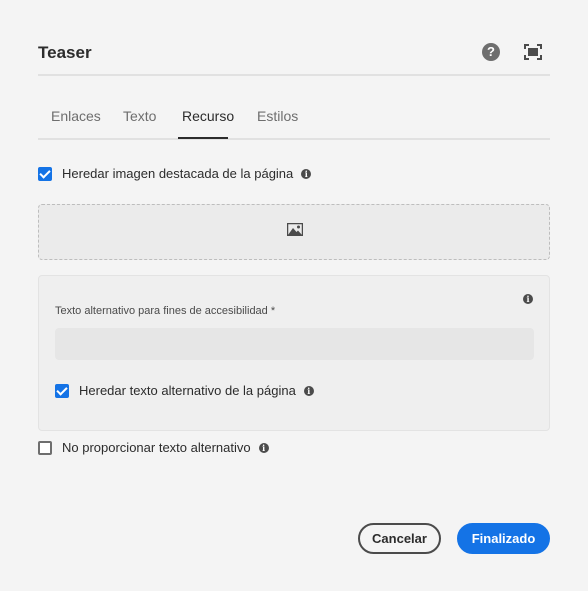  I want to click on no-alt-label: No proporcionar texto alternativo, so click(156, 447).